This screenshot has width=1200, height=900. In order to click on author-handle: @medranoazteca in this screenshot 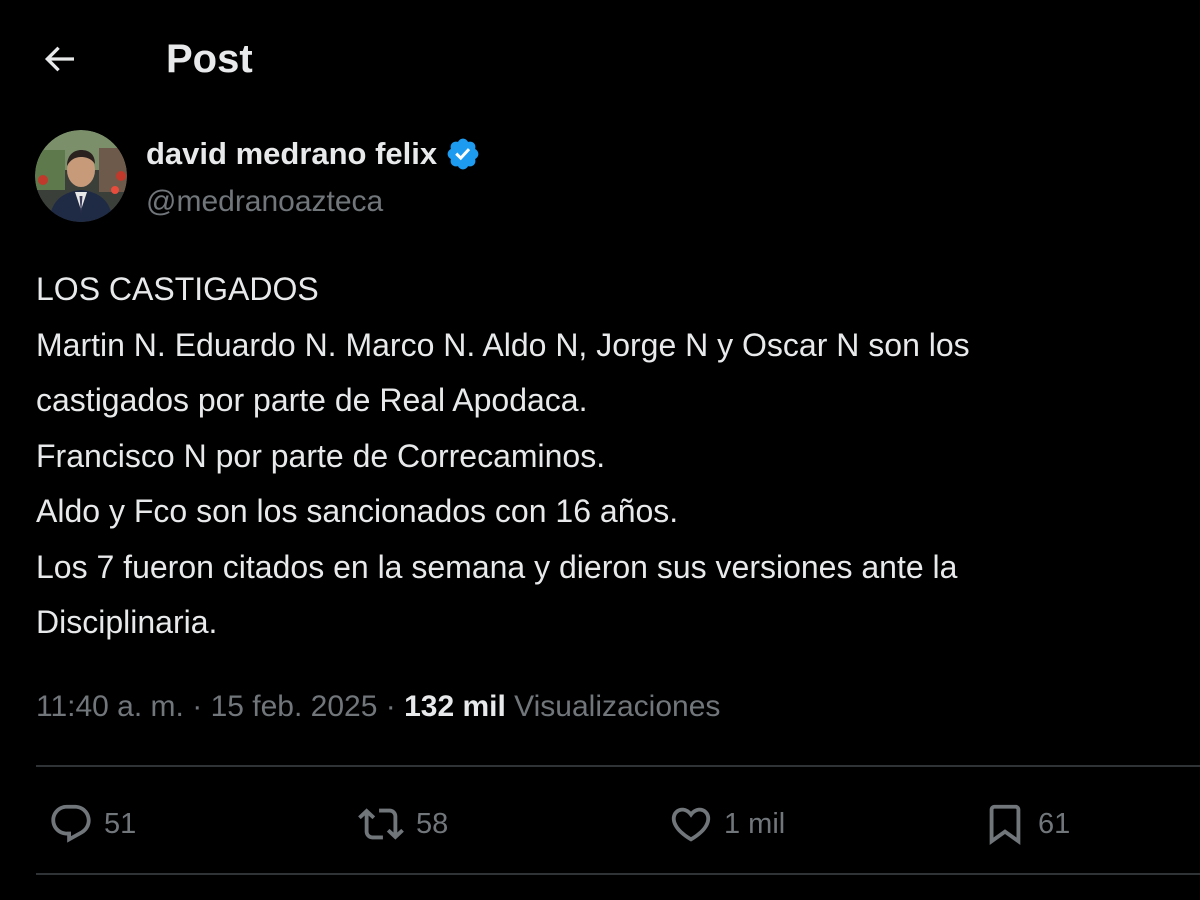, I will do `click(264, 202)`.